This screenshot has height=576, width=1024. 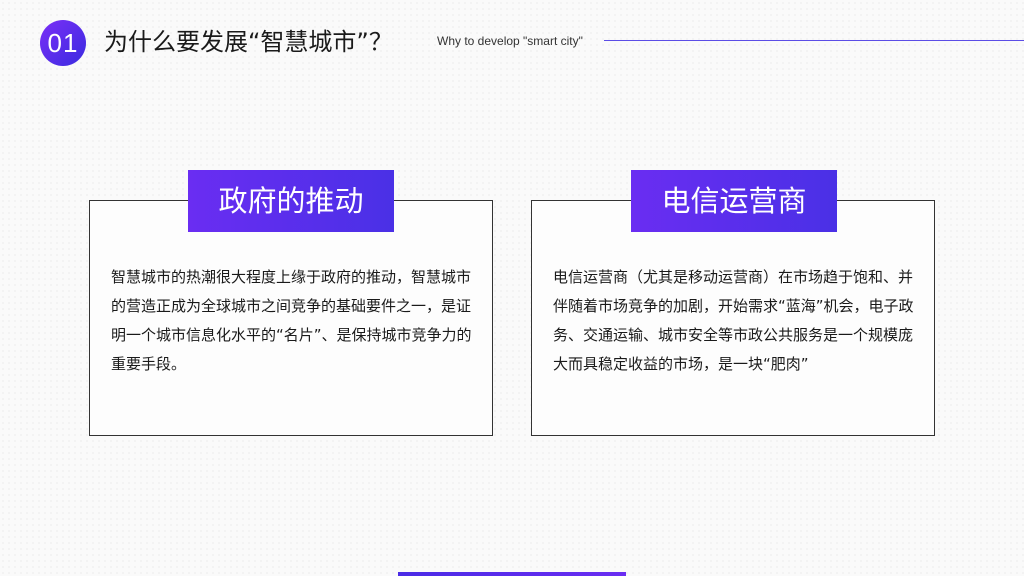 I want to click on page-subtitle: Why to develop "smart city", so click(x=510, y=41).